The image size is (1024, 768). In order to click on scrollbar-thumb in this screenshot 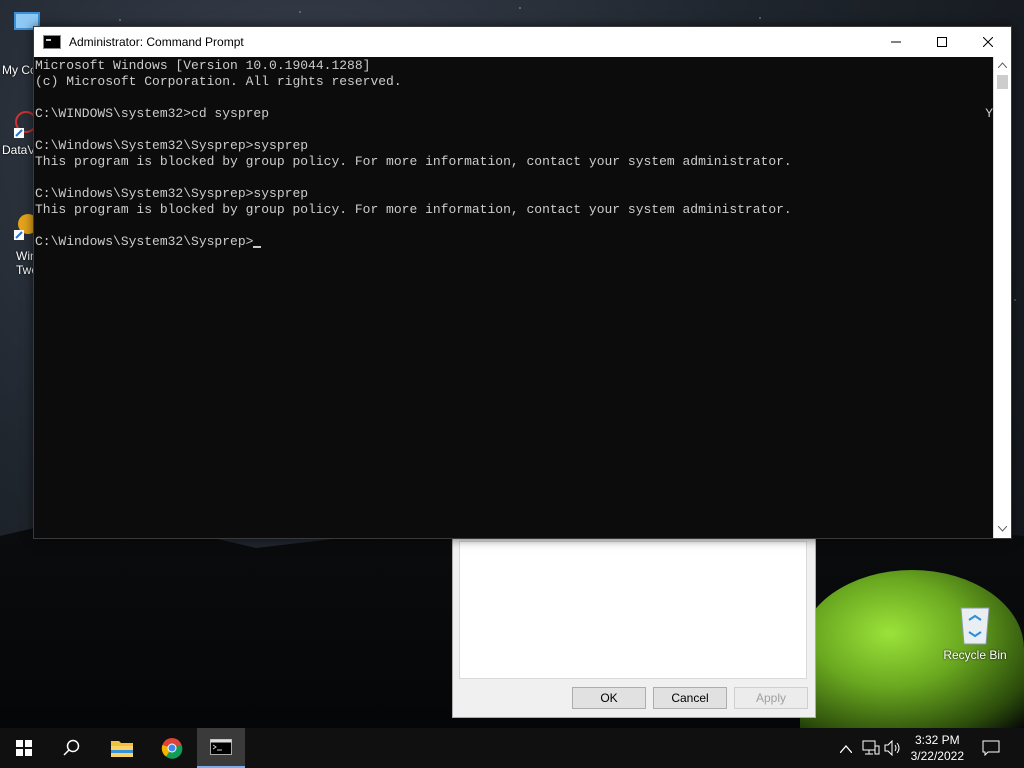, I will do `click(1002, 82)`.